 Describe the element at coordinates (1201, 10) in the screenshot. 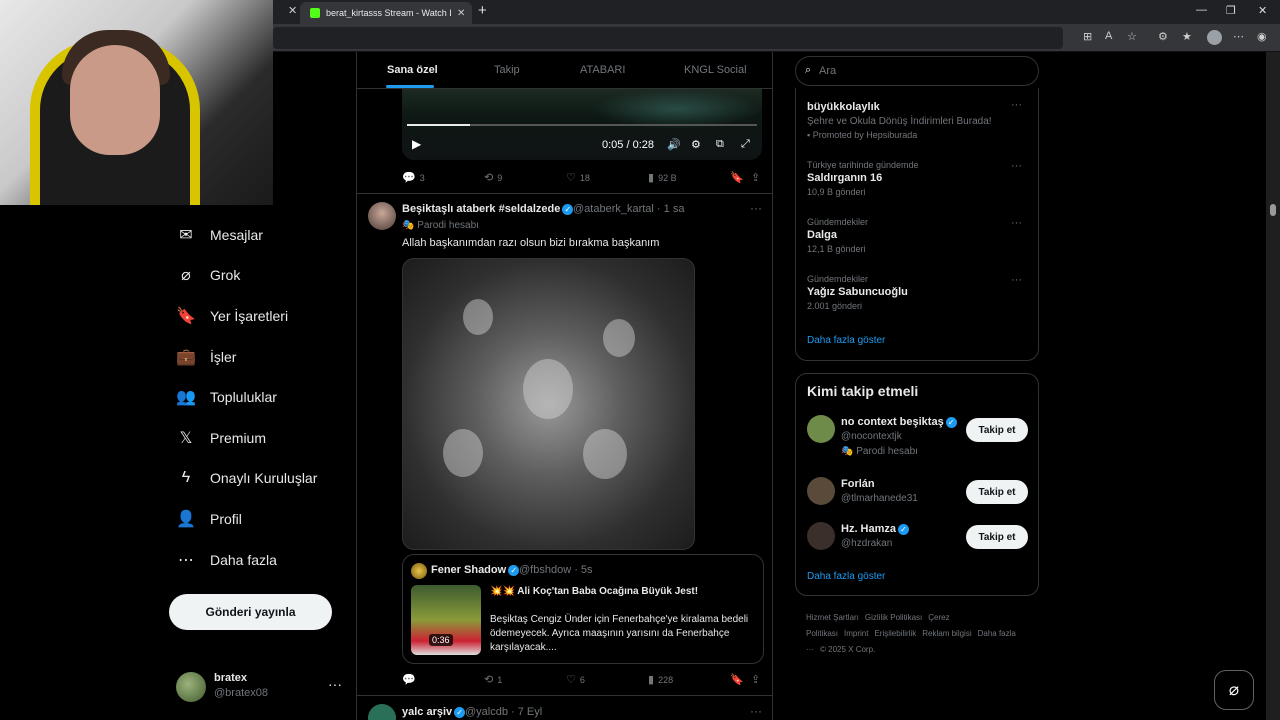

I see `minimize-button: —` at that location.